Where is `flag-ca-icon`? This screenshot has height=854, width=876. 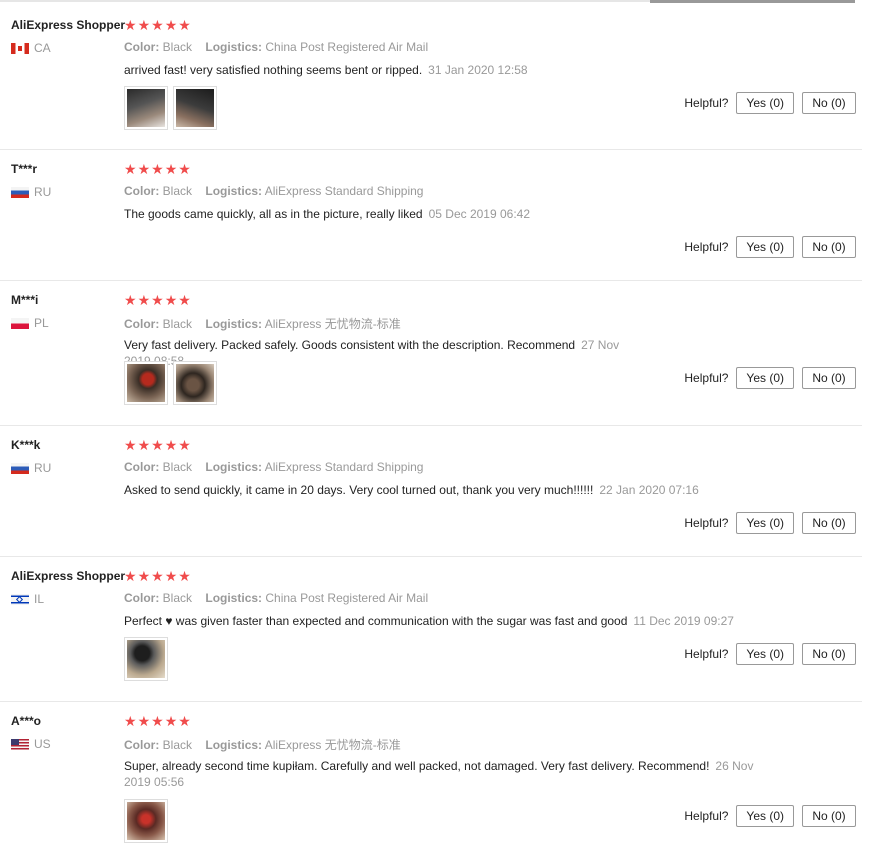
flag-ca-icon is located at coordinates (20, 48).